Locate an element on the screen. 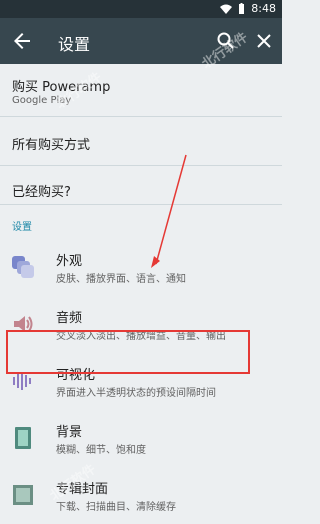  wifi-icon is located at coordinates (226, 9).